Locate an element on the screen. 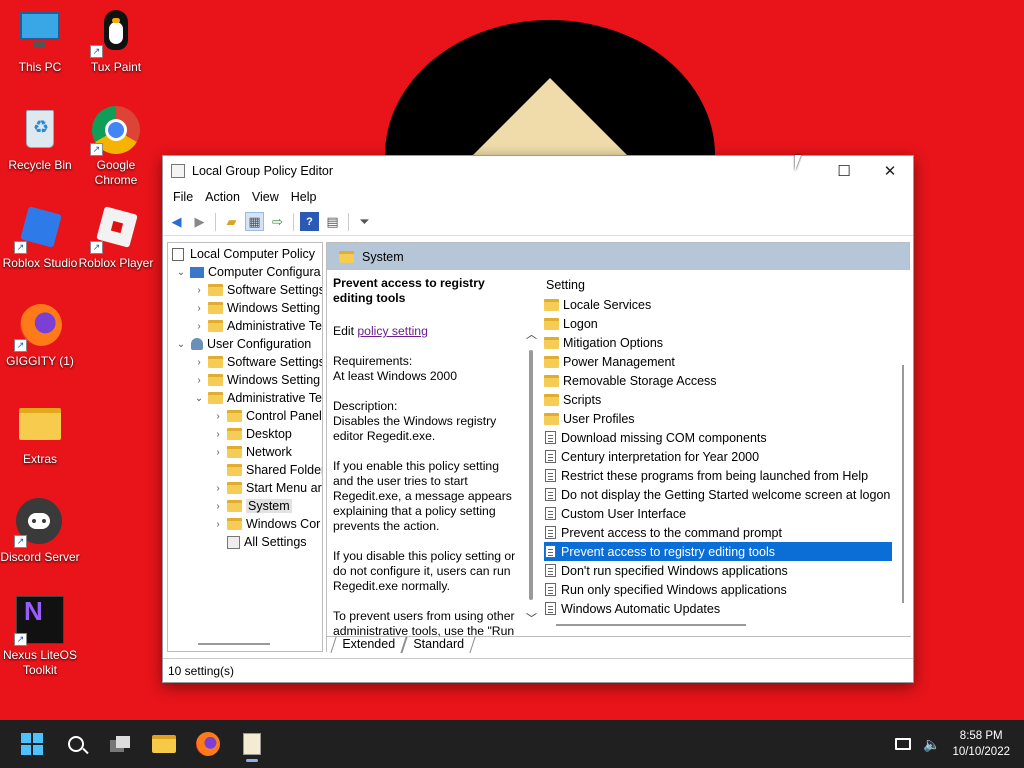  desktop-icon-recycle-bin: ♻ Recycle Bin is located at coordinates (40, 139).